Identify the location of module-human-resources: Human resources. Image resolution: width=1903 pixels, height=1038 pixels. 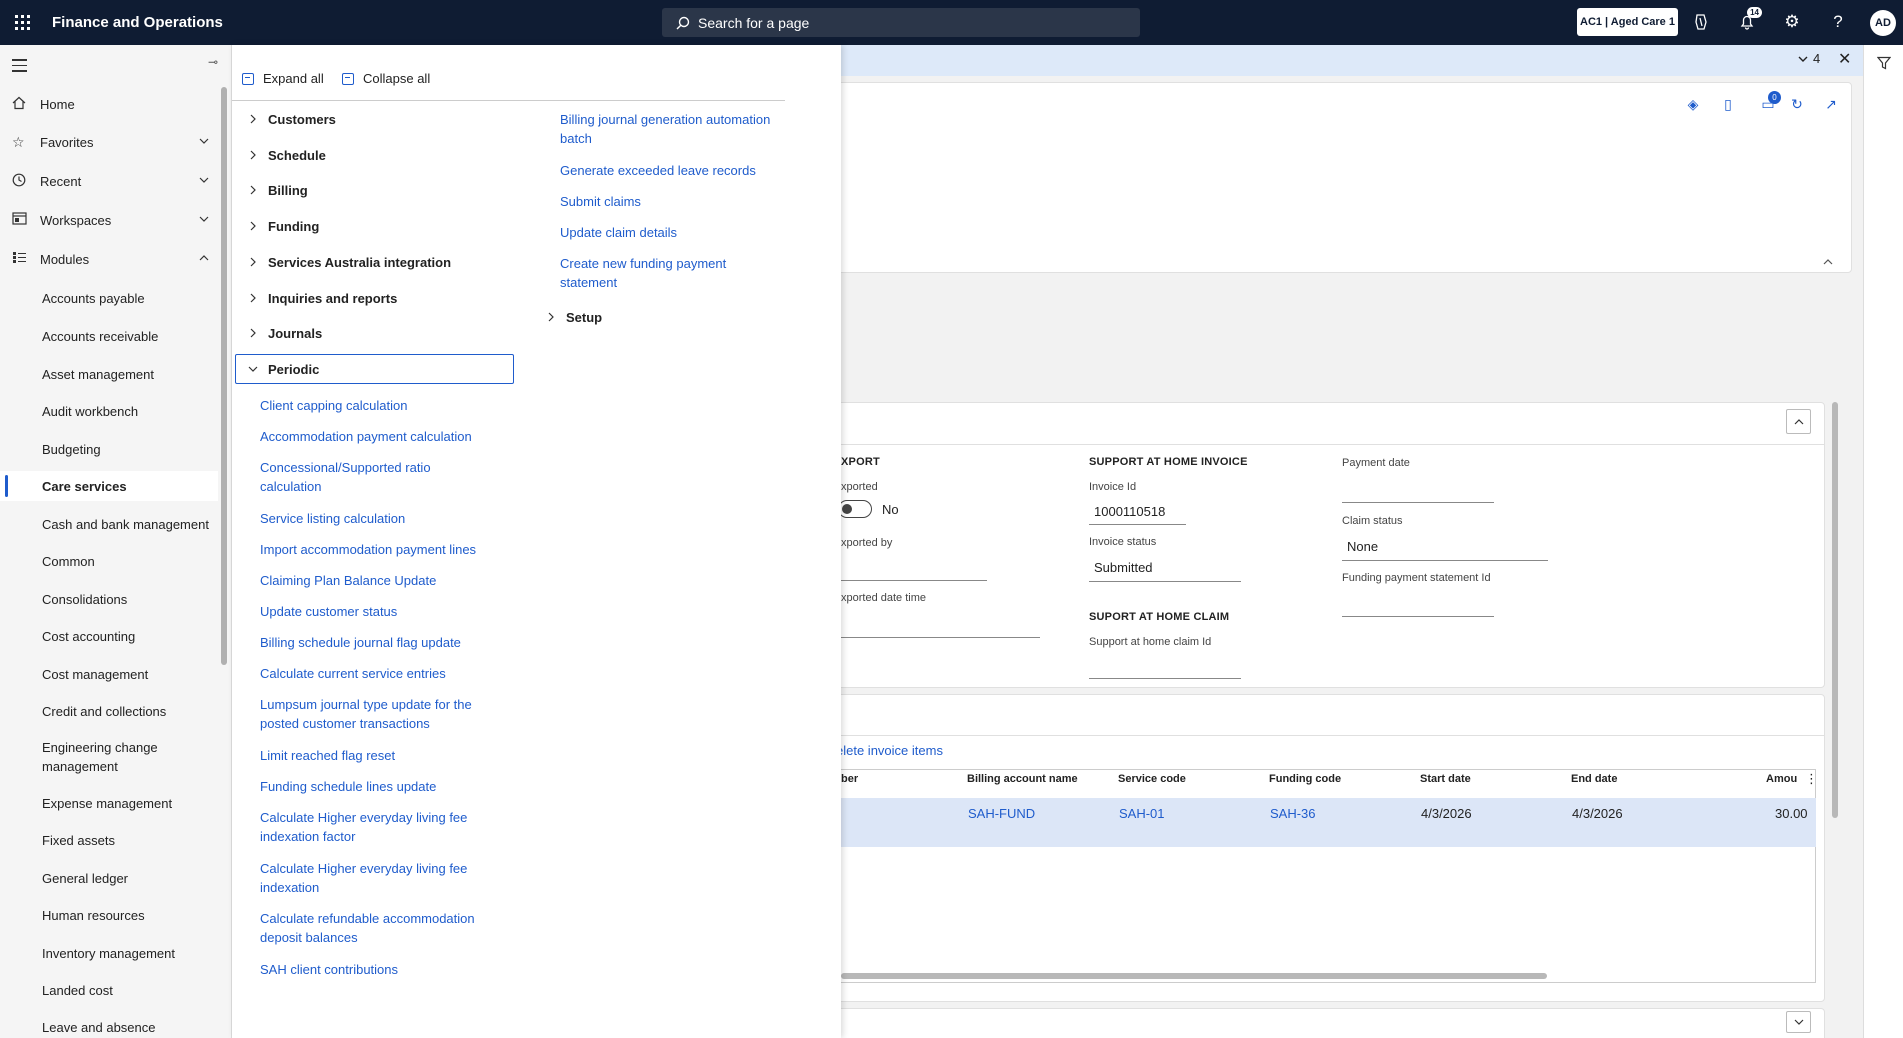
(109, 915).